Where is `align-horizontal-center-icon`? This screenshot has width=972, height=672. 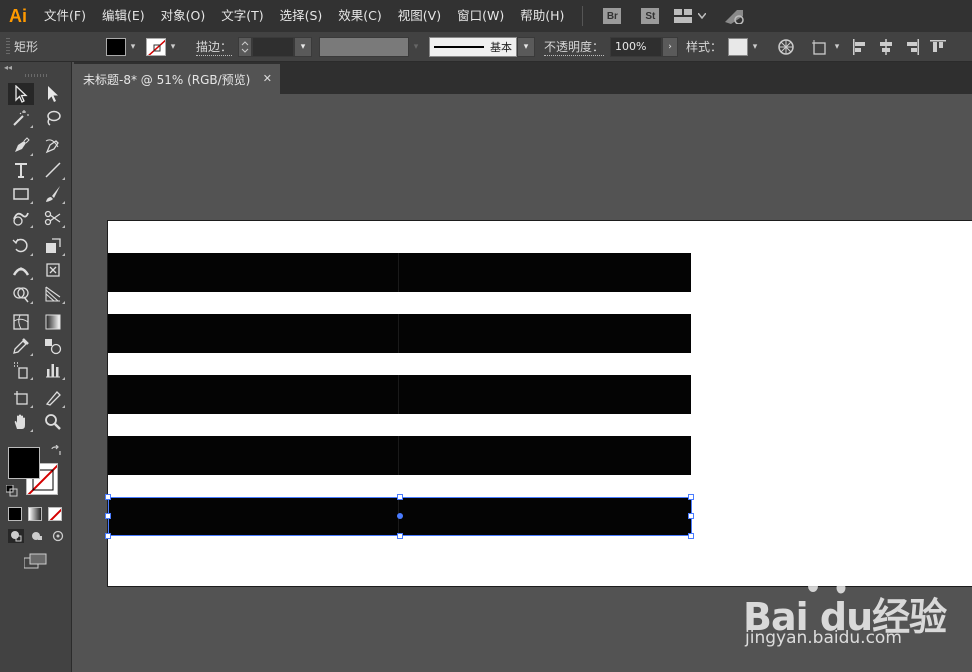 align-horizontal-center-icon is located at coordinates (886, 47).